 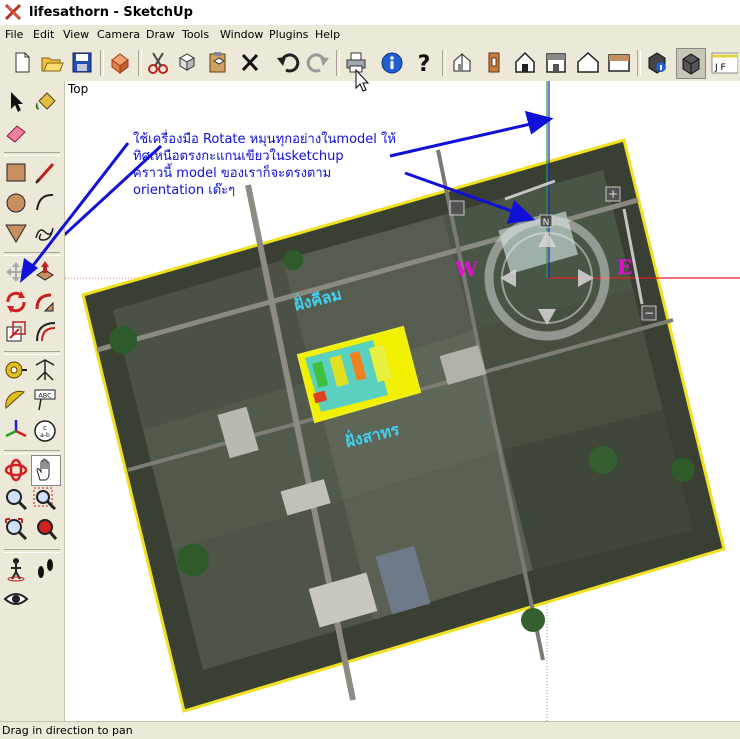 What do you see at coordinates (724, 62) in the screenshot?
I see `partial-toolbar-button: J F` at bounding box center [724, 62].